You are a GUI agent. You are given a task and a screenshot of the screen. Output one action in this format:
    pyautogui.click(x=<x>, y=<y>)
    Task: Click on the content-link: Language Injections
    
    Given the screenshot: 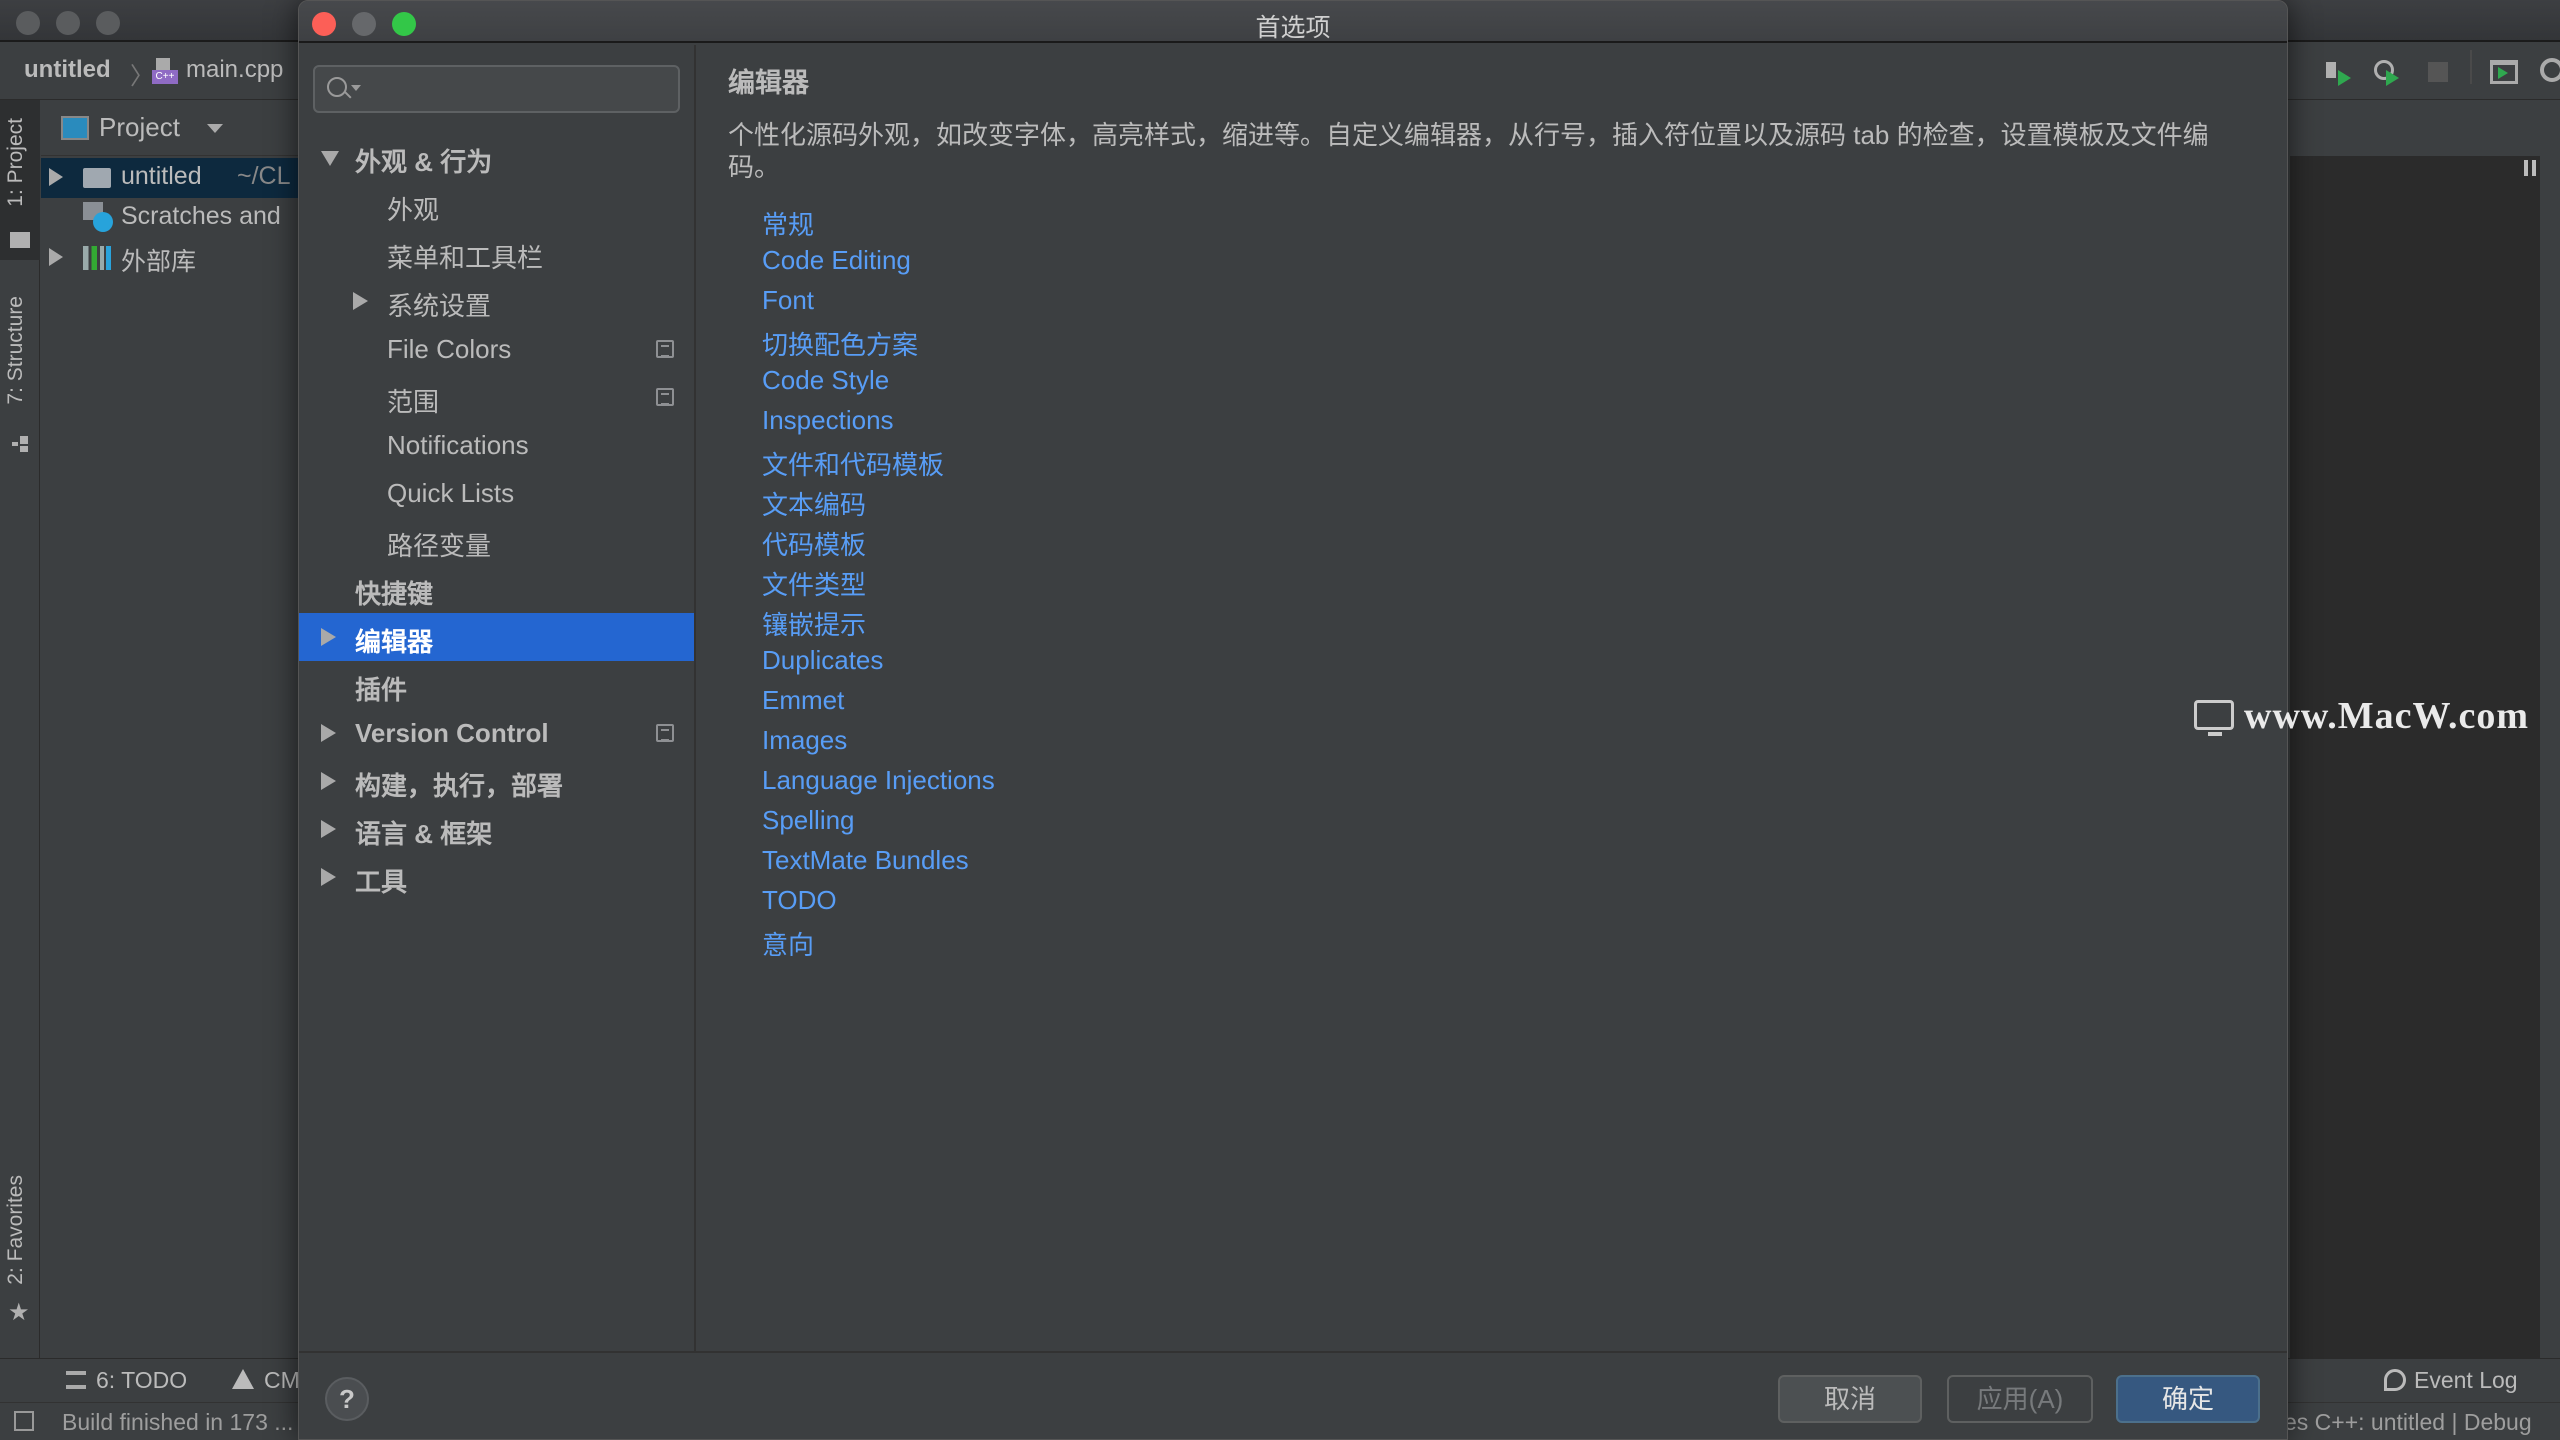 What is the action you would take?
    pyautogui.click(x=878, y=780)
    